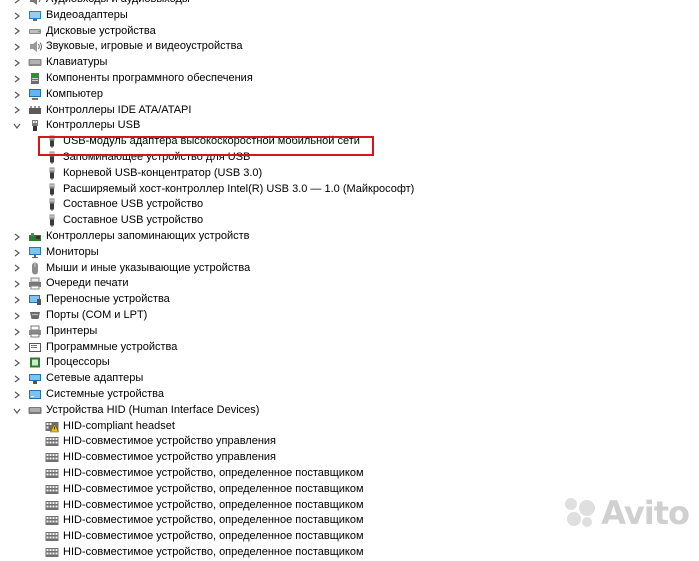 The height and width of the screenshot is (561, 699). What do you see at coordinates (349, 379) in the screenshot?
I see `tree-category: Сетевые адаптеры` at bounding box center [349, 379].